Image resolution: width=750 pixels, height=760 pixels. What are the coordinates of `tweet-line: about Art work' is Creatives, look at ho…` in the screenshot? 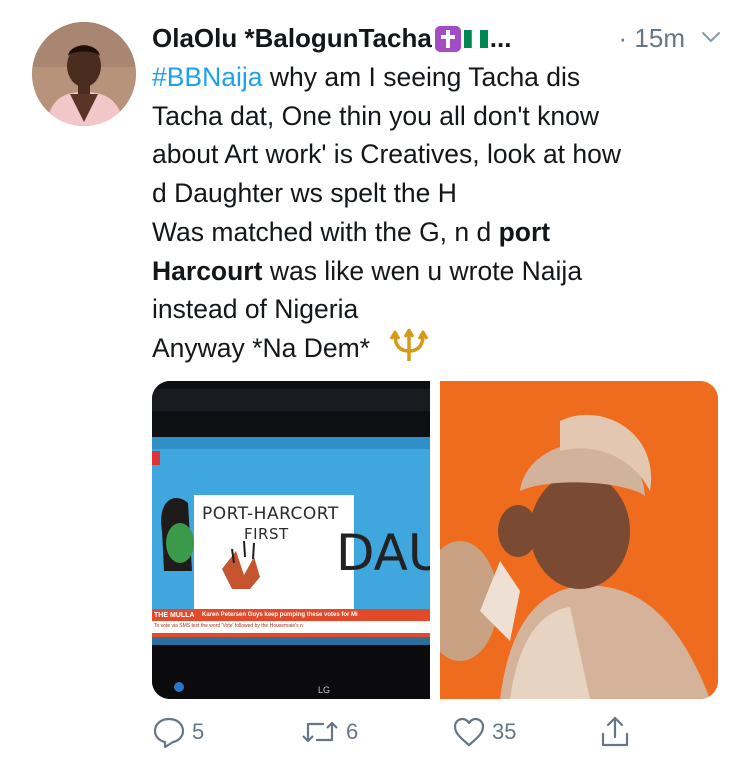 It's located at (387, 154).